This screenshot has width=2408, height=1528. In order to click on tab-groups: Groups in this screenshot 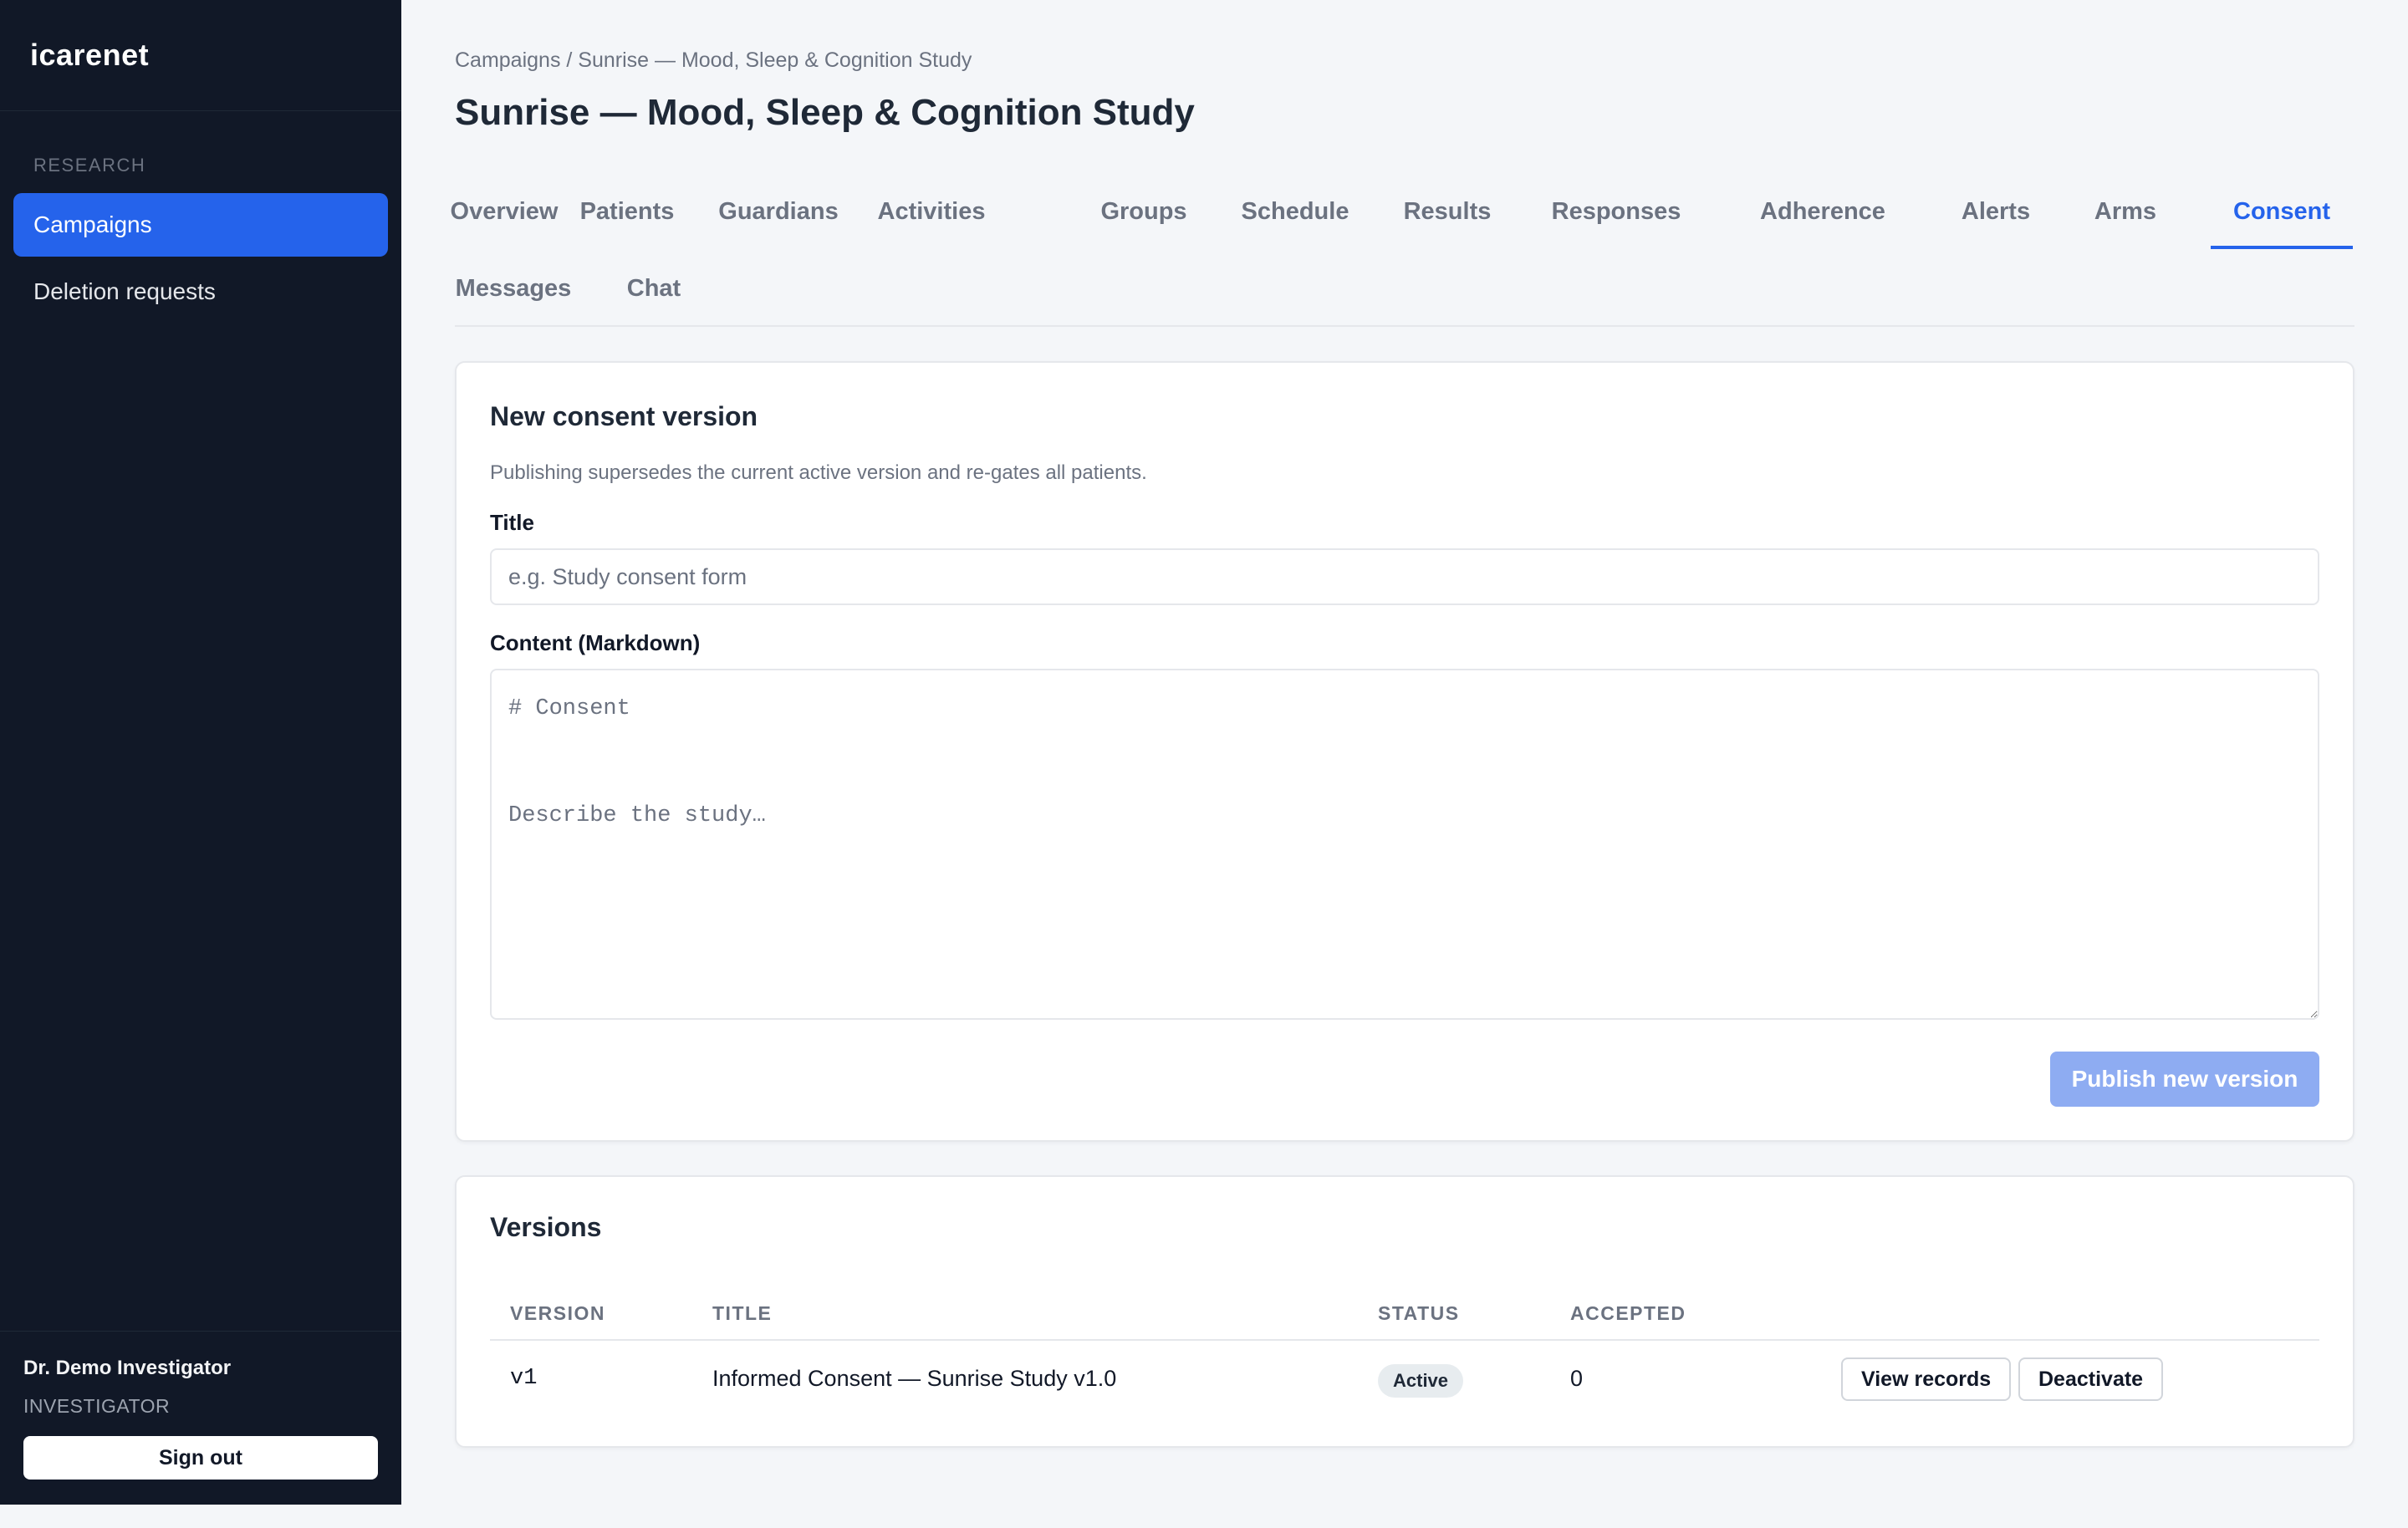, I will do `click(1144, 211)`.